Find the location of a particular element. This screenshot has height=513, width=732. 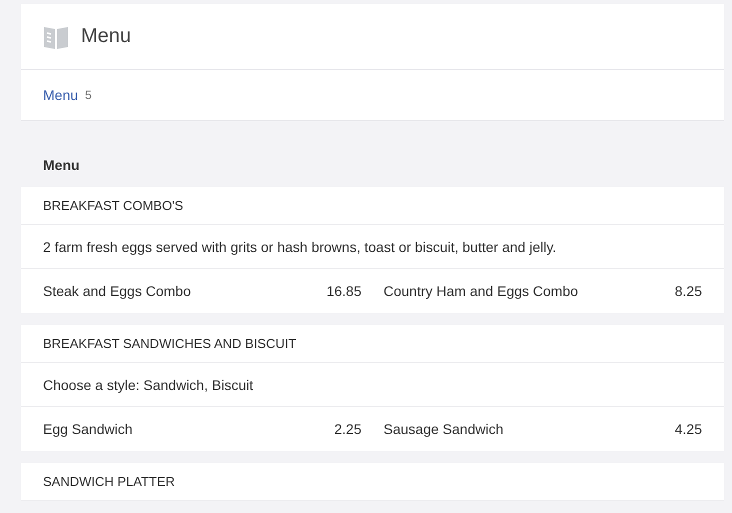

tab-count: 5 is located at coordinates (88, 95).